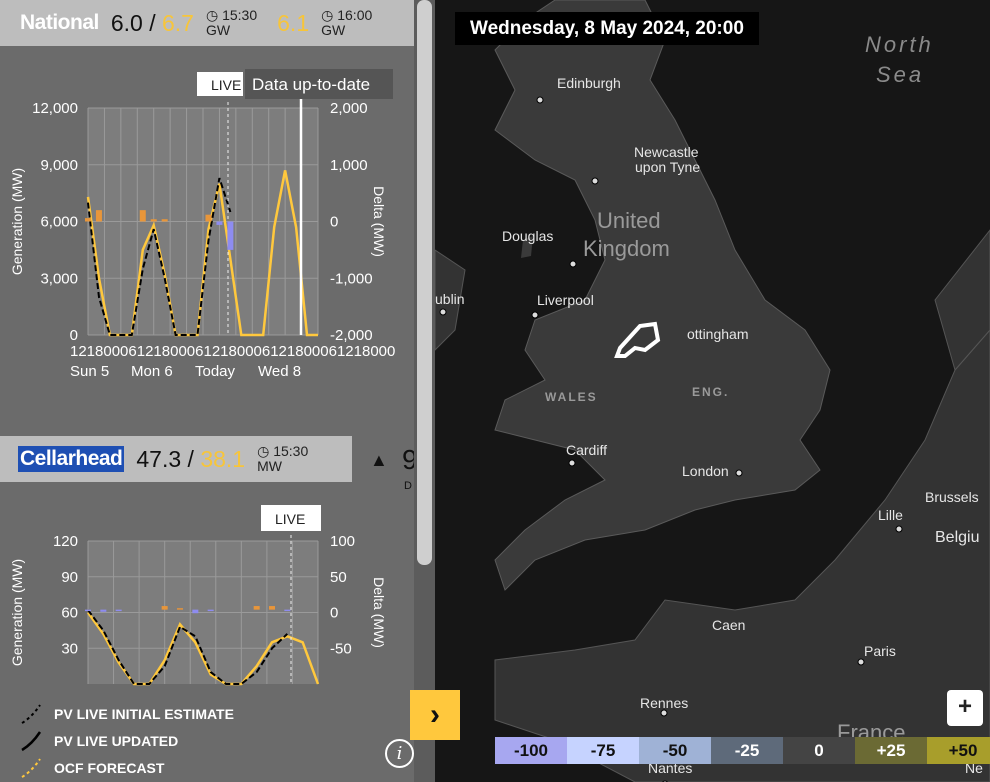  Describe the element at coordinates (65, 541) in the screenshot. I see `y-tick-label: 120` at that location.